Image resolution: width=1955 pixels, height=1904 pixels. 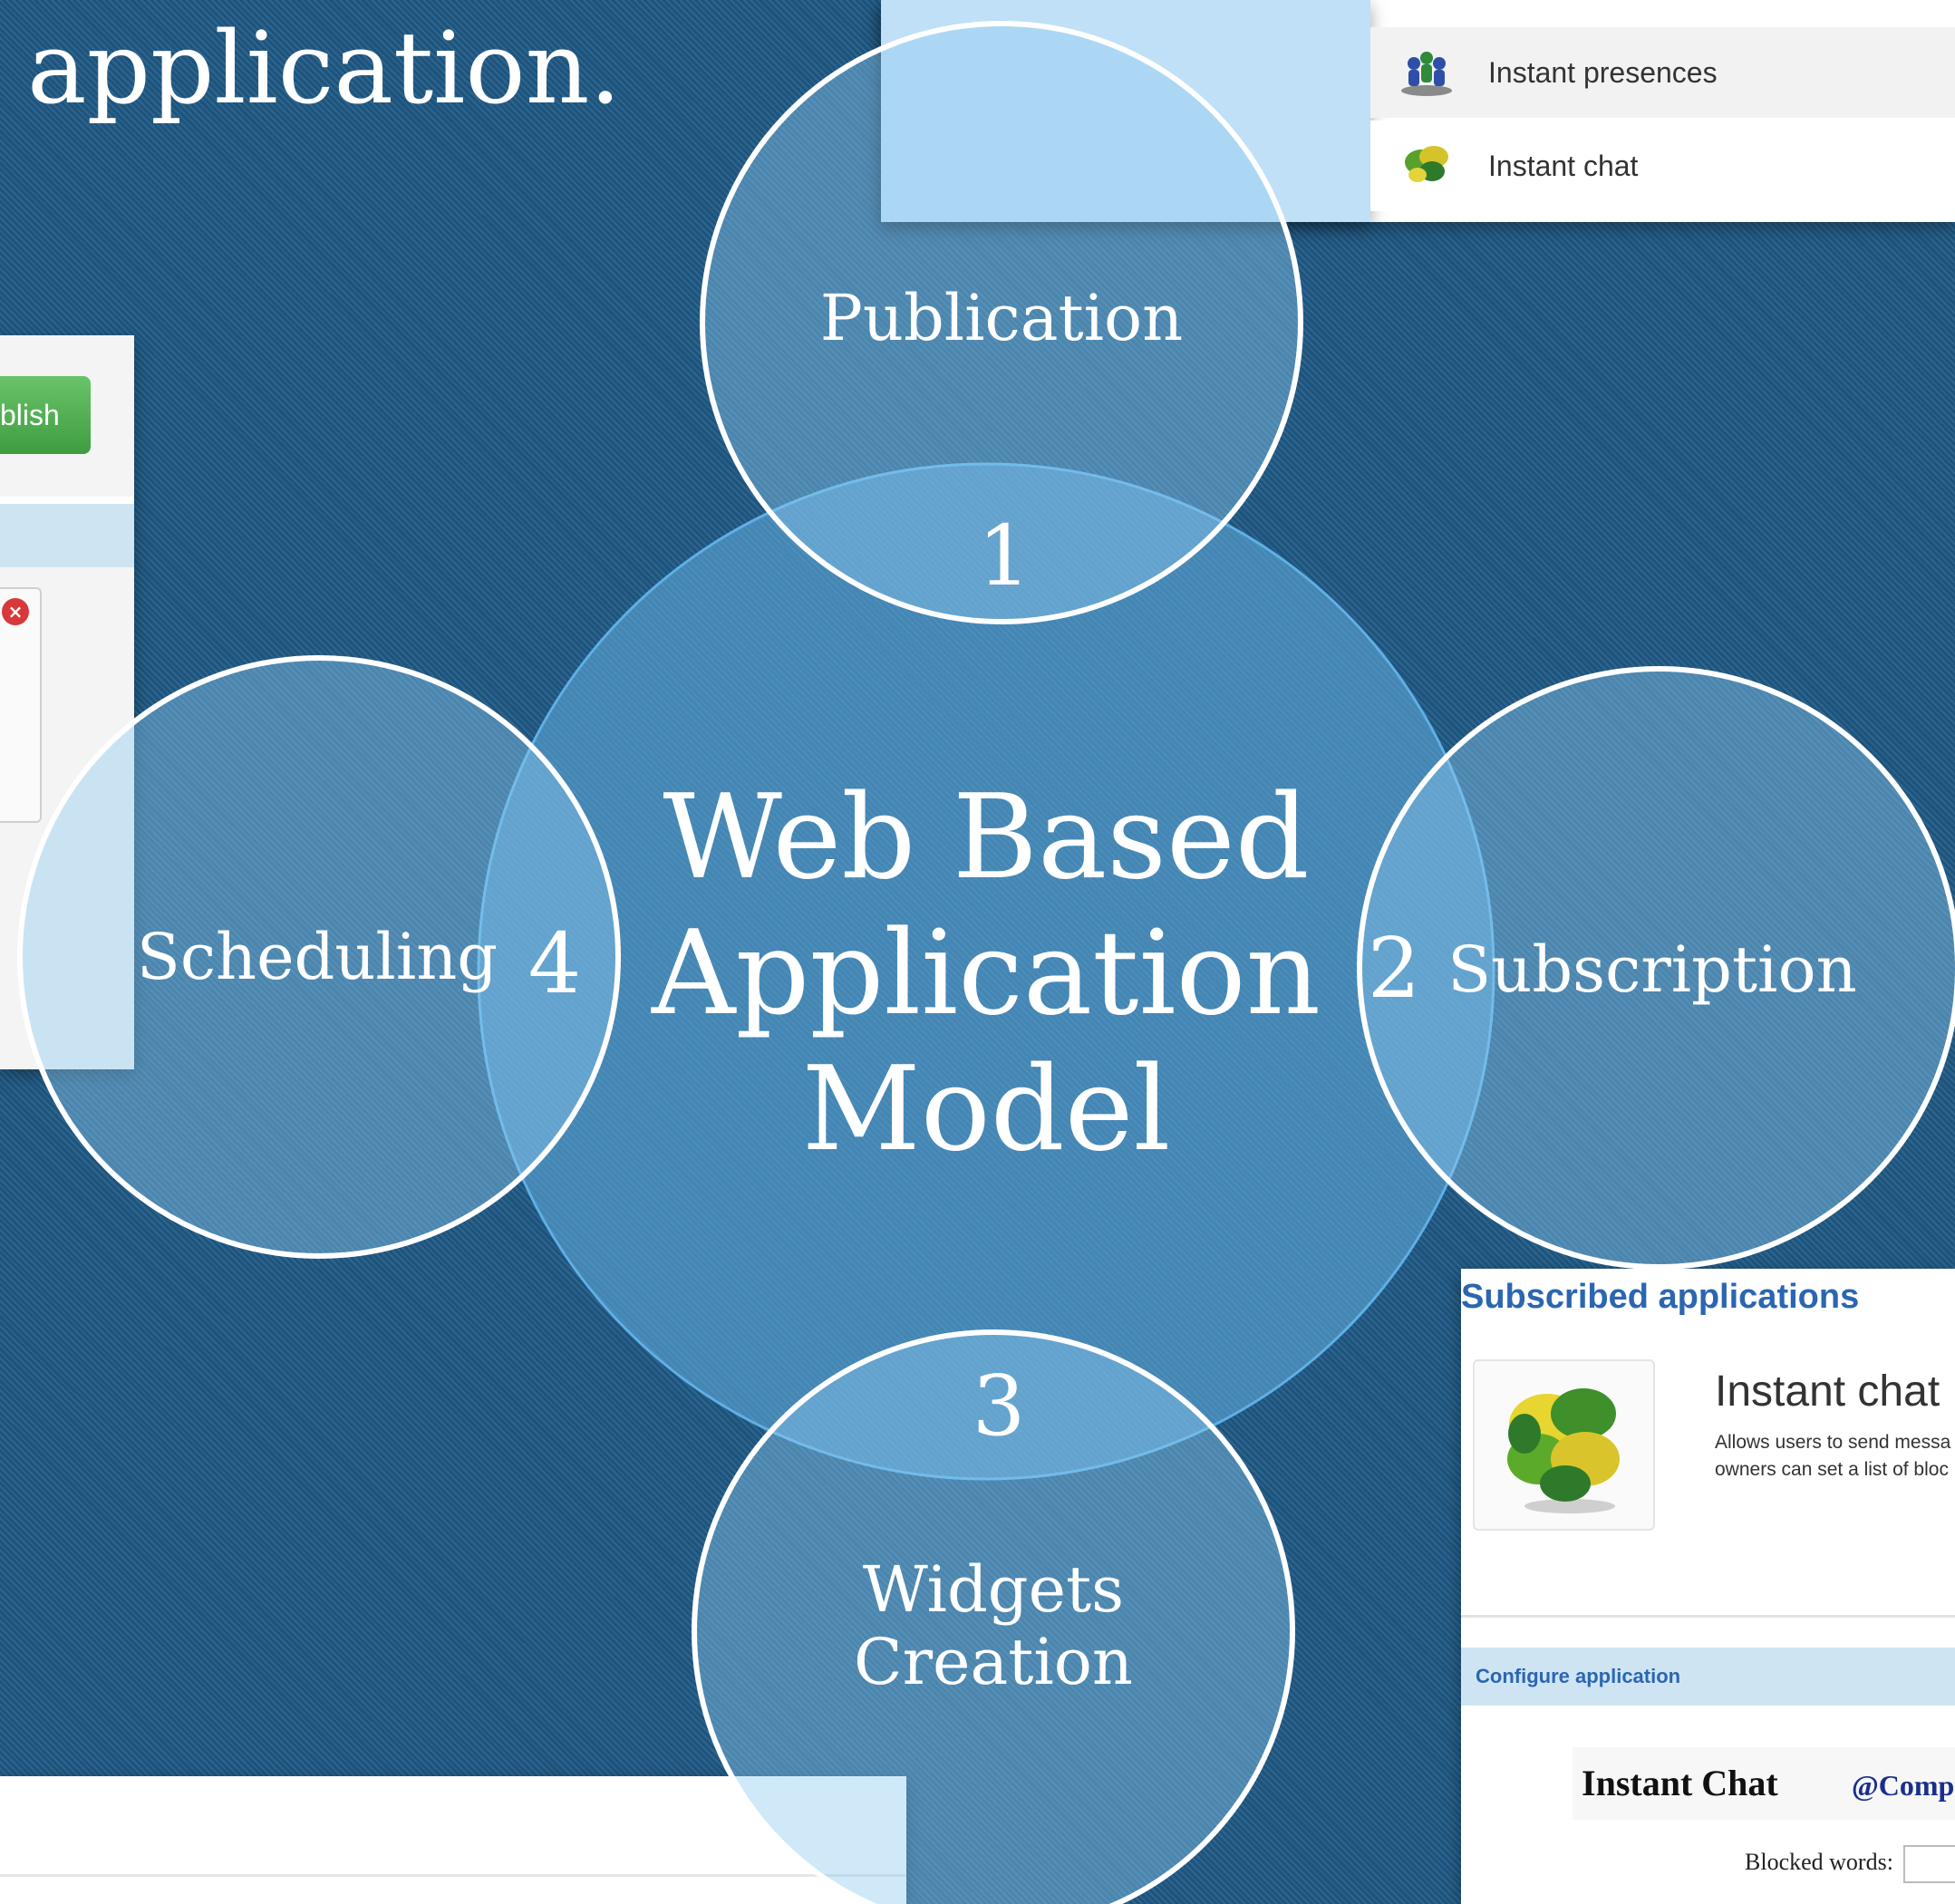 I want to click on widgets-label: Widgets, so click(x=993, y=1590).